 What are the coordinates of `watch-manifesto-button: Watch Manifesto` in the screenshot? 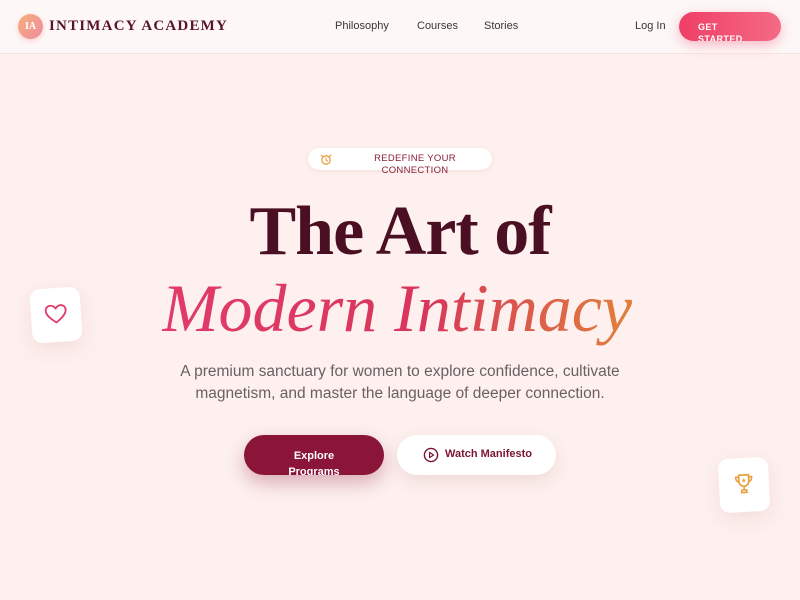 It's located at (476, 455).